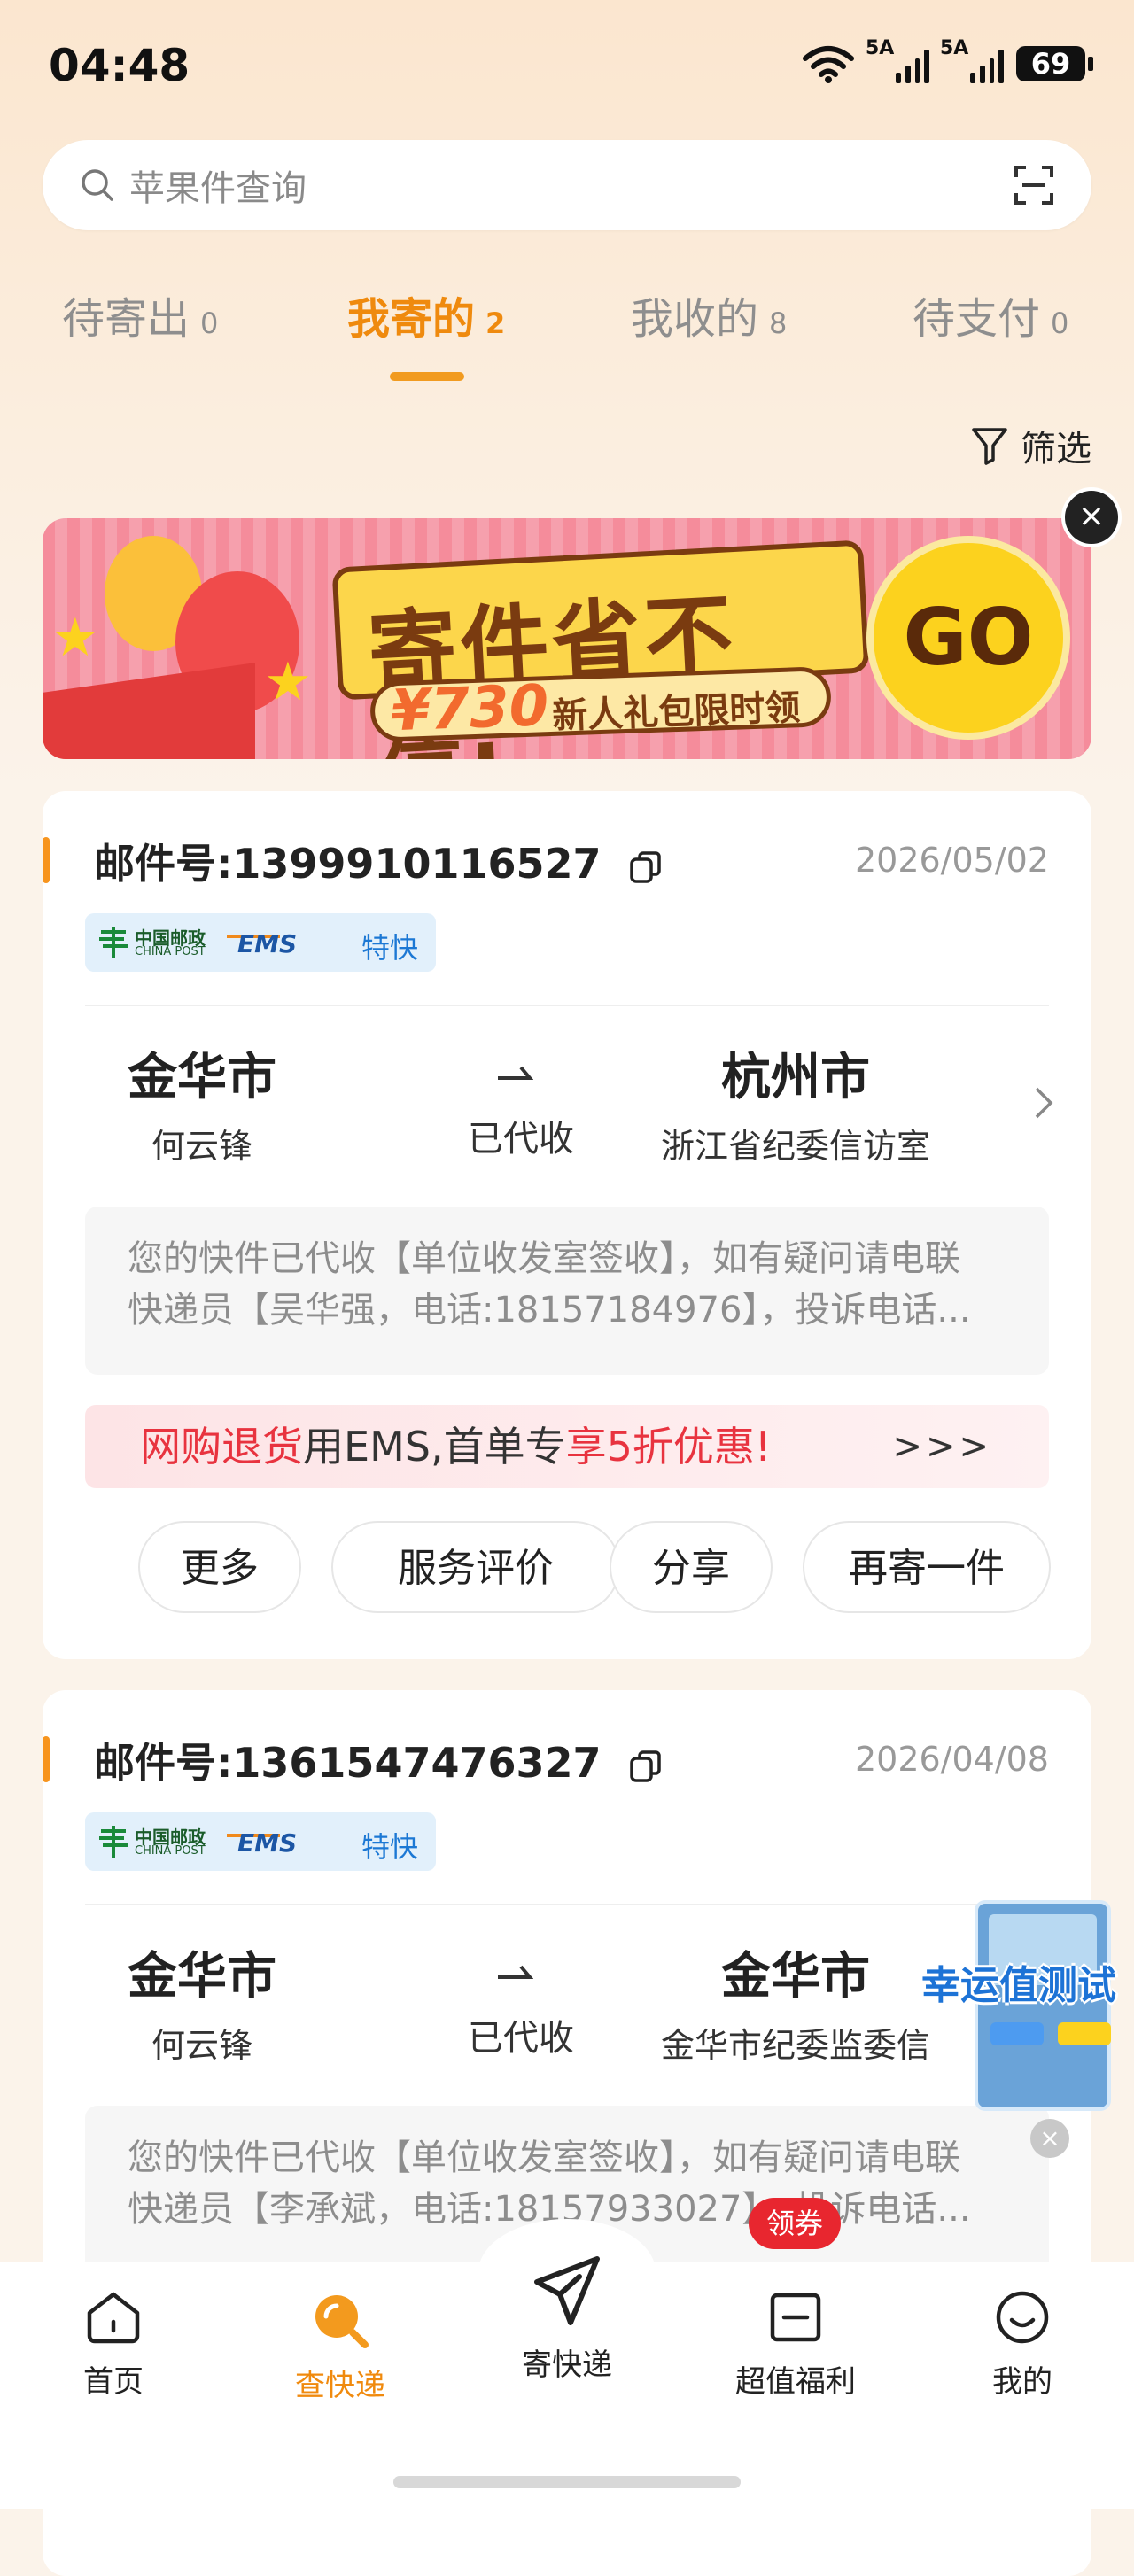 Image resolution: width=1134 pixels, height=2576 pixels. I want to click on mail-number: 邮件号:1361547476327, so click(379, 1760).